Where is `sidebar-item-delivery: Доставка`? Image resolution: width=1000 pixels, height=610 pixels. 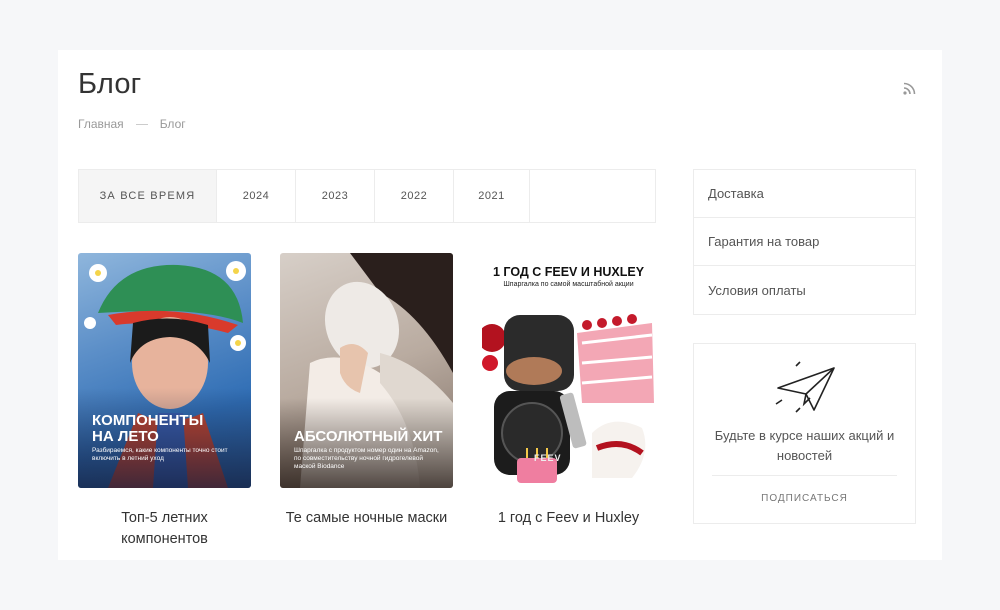 sidebar-item-delivery: Доставка is located at coordinates (804, 194).